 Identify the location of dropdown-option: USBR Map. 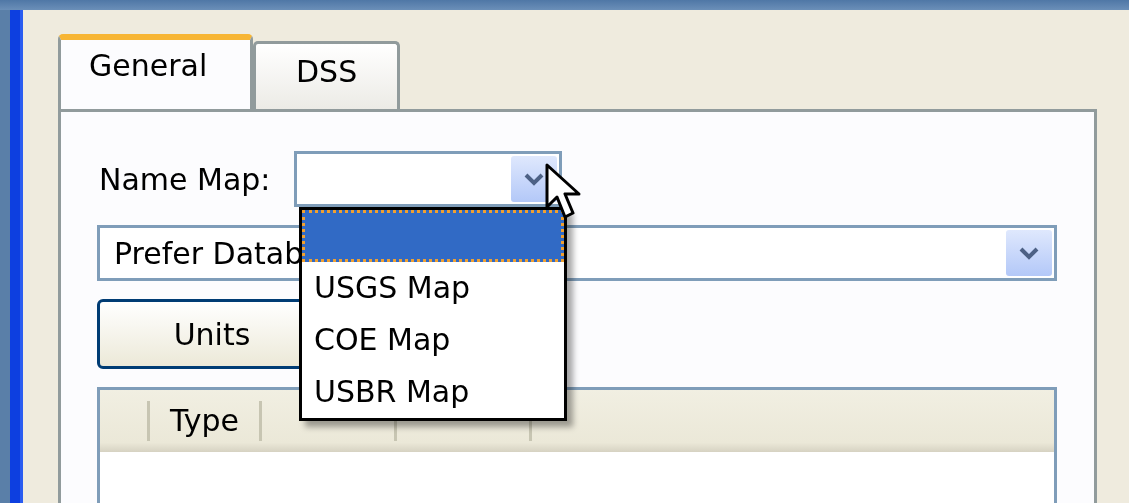
(433, 392).